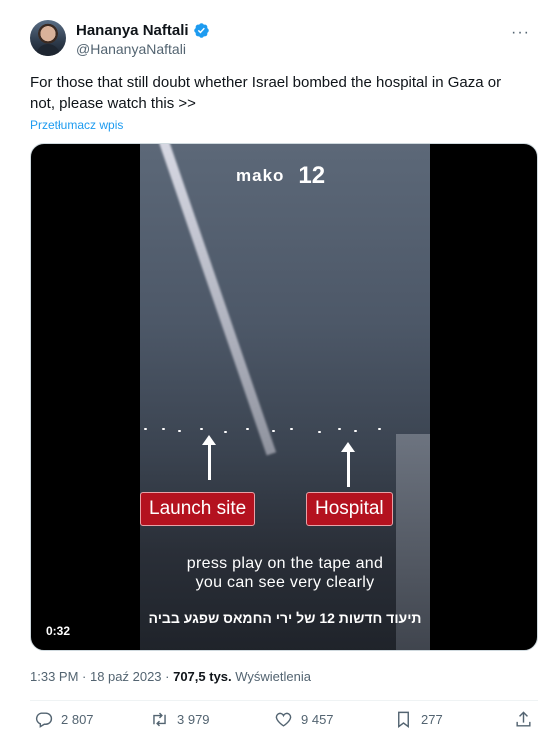  Describe the element at coordinates (403, 720) in the screenshot. I see `bookmark-icon` at that location.